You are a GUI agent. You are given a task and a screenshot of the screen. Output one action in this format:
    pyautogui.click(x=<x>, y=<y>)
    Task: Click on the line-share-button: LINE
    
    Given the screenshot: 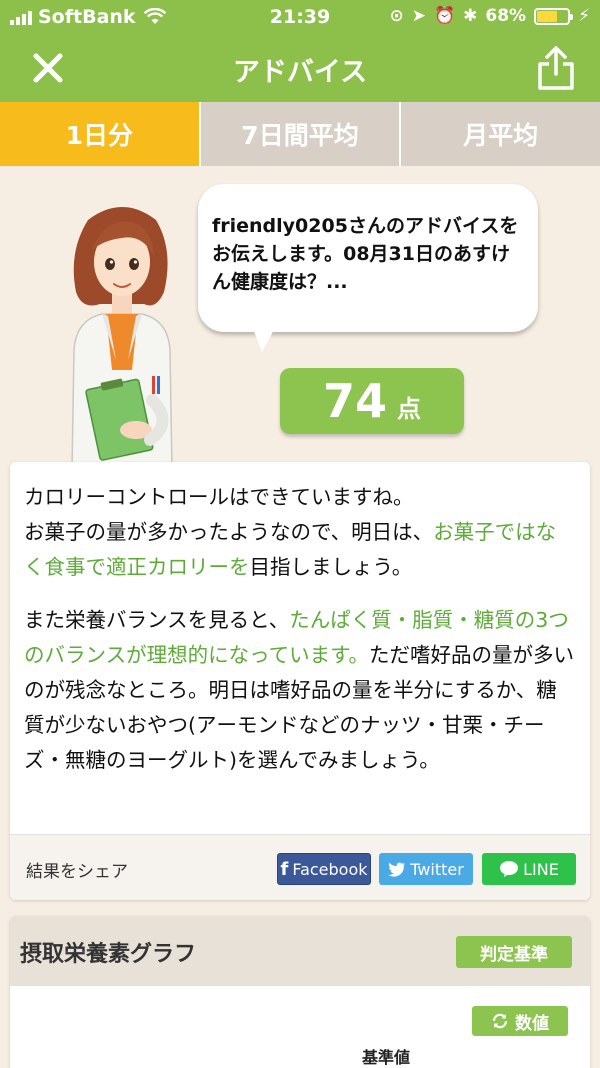 What is the action you would take?
    pyautogui.click(x=529, y=869)
    